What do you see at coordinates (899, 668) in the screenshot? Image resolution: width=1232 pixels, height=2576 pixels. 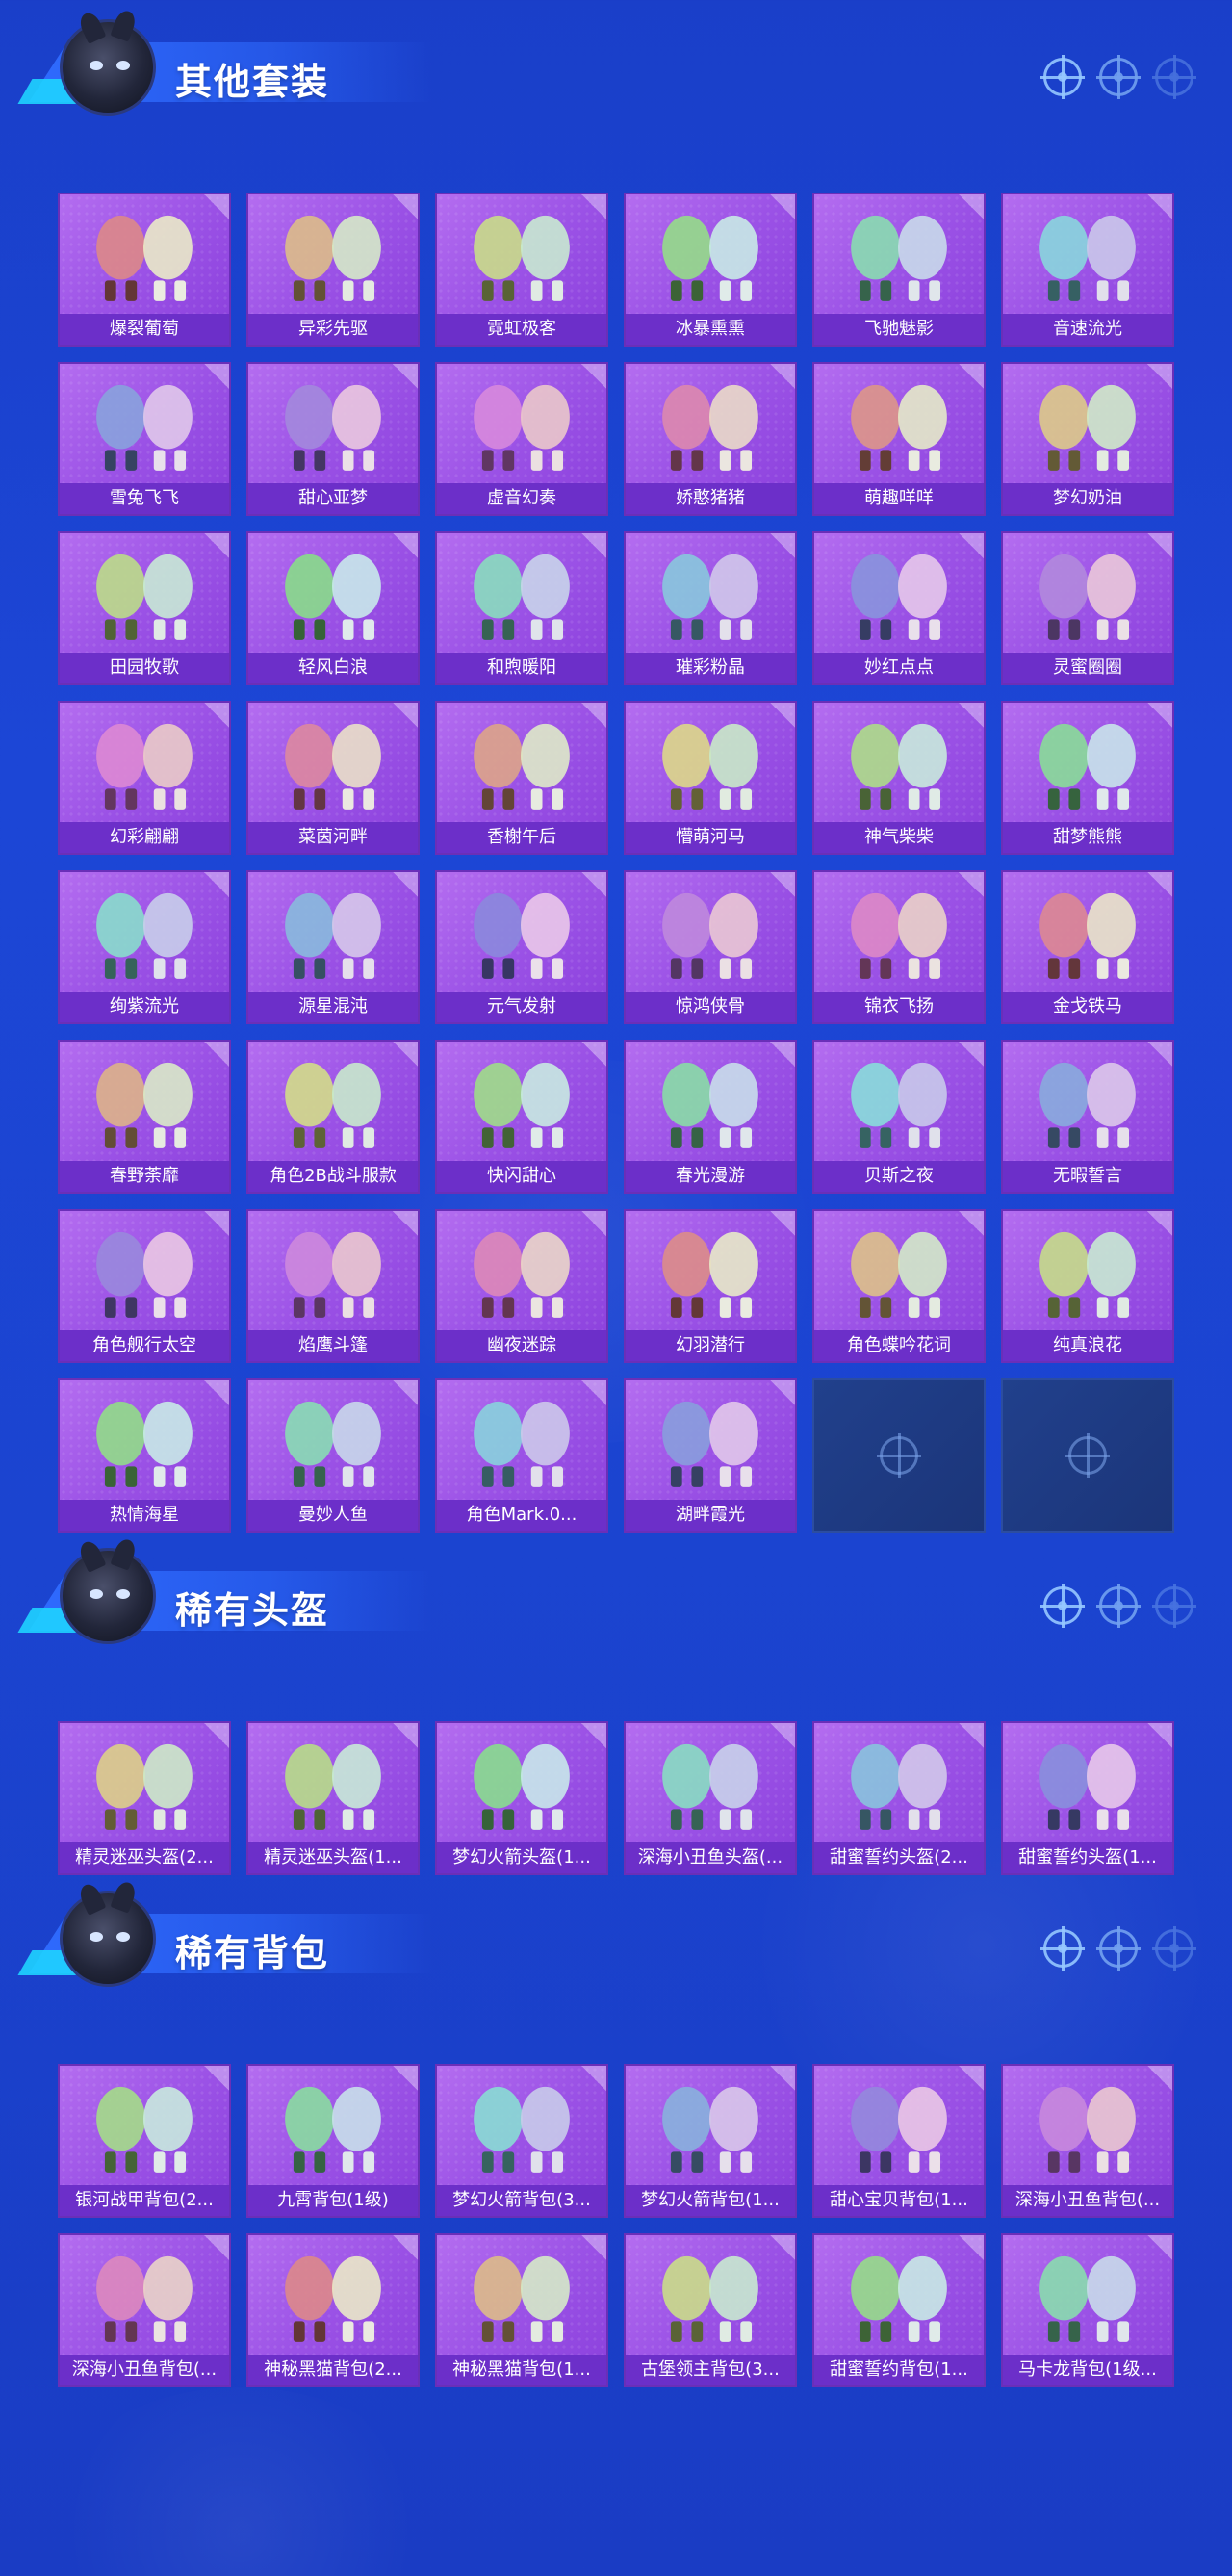 I see `item-label: 妙红点点` at bounding box center [899, 668].